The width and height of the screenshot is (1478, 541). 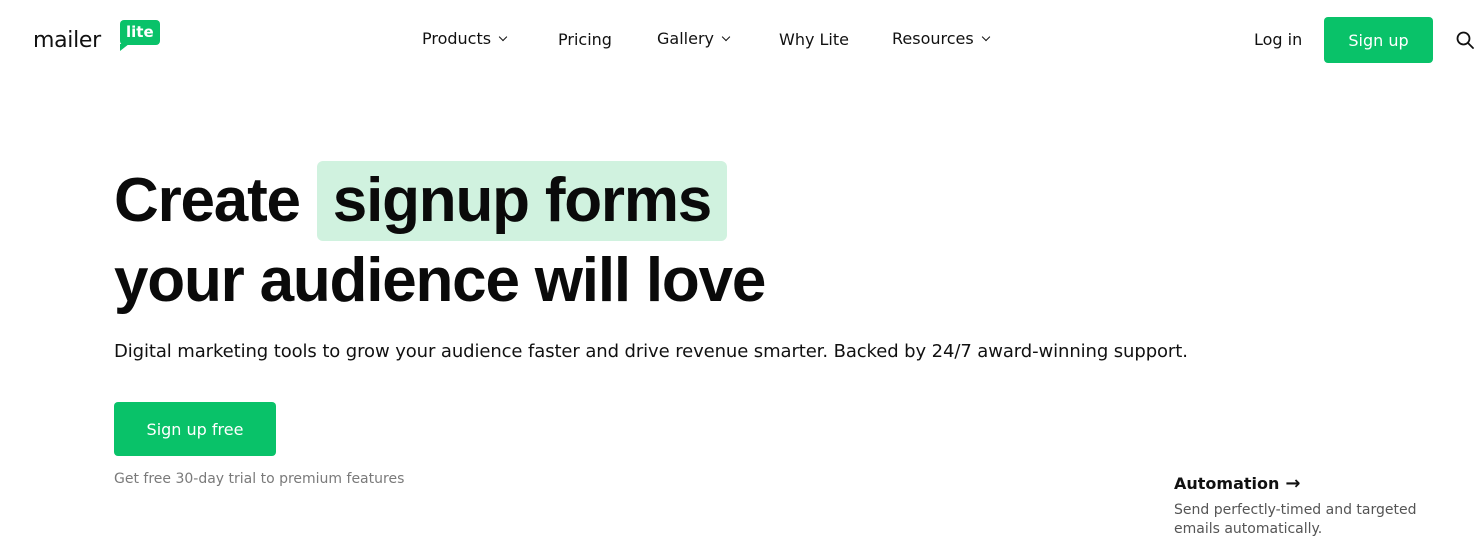 What do you see at coordinates (1465, 40) in the screenshot?
I see `search-icon` at bounding box center [1465, 40].